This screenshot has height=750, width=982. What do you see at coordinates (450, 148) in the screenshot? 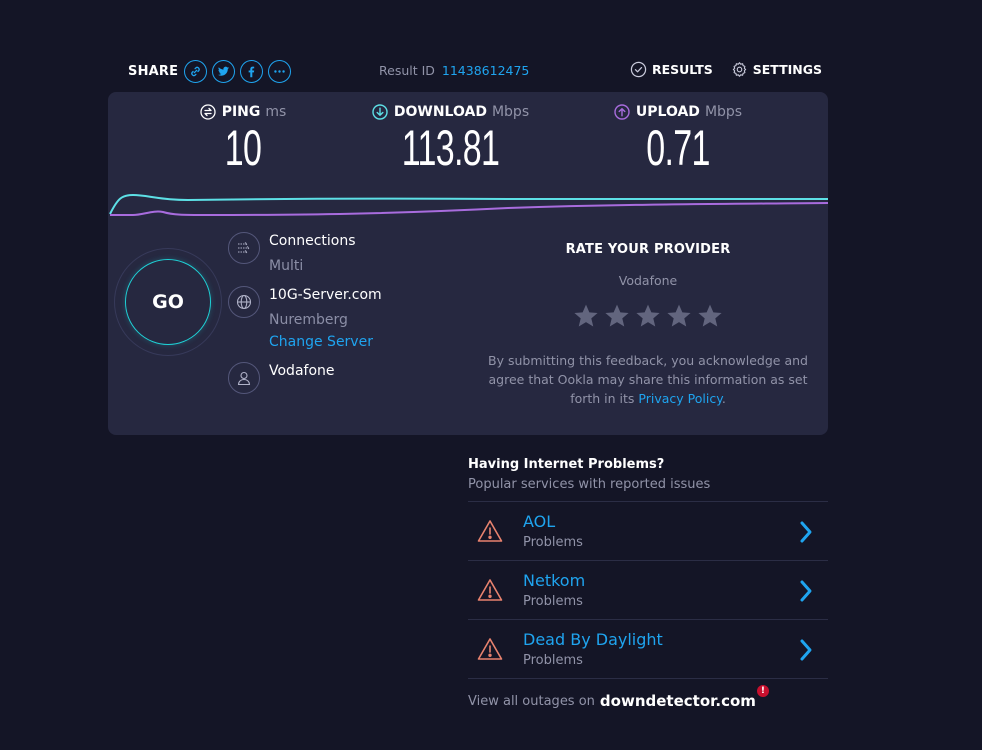
I see `download-value: 113.81` at bounding box center [450, 148].